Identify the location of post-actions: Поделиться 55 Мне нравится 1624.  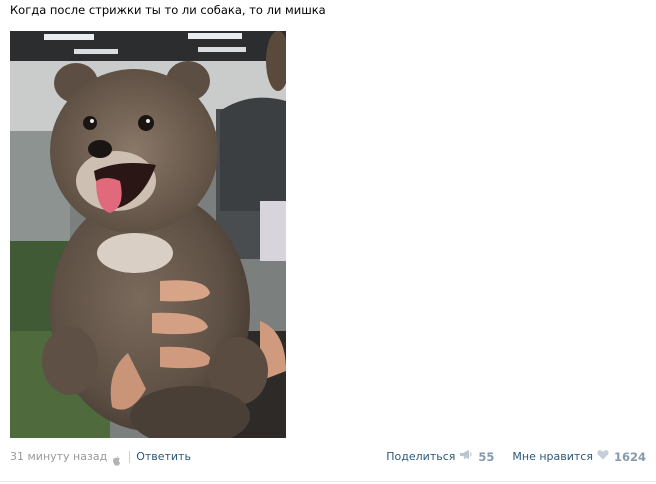
(516, 457).